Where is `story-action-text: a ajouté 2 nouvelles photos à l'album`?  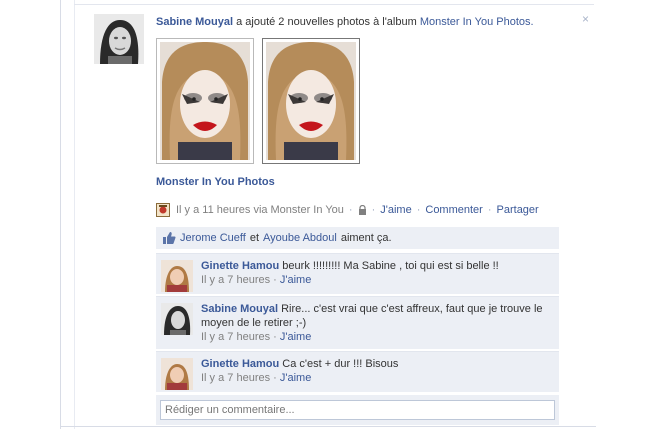
story-action-text: a ajouté 2 nouvelles photos à l'album is located at coordinates (326, 22).